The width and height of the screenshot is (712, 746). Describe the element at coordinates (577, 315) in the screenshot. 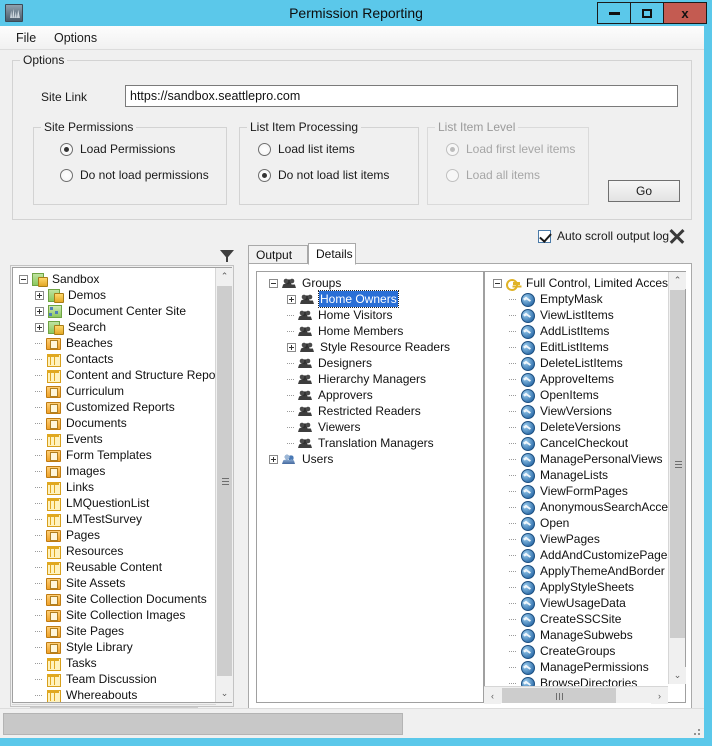

I see `tree-node-label: ViewListItems` at that location.